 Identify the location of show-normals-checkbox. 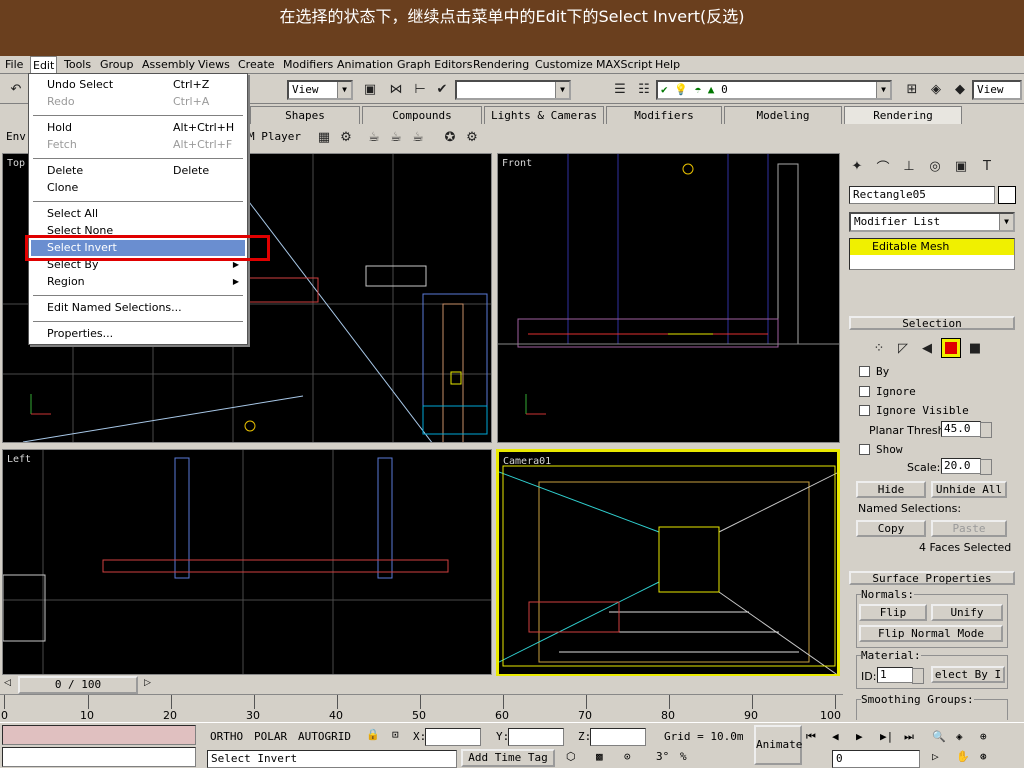
(864, 449).